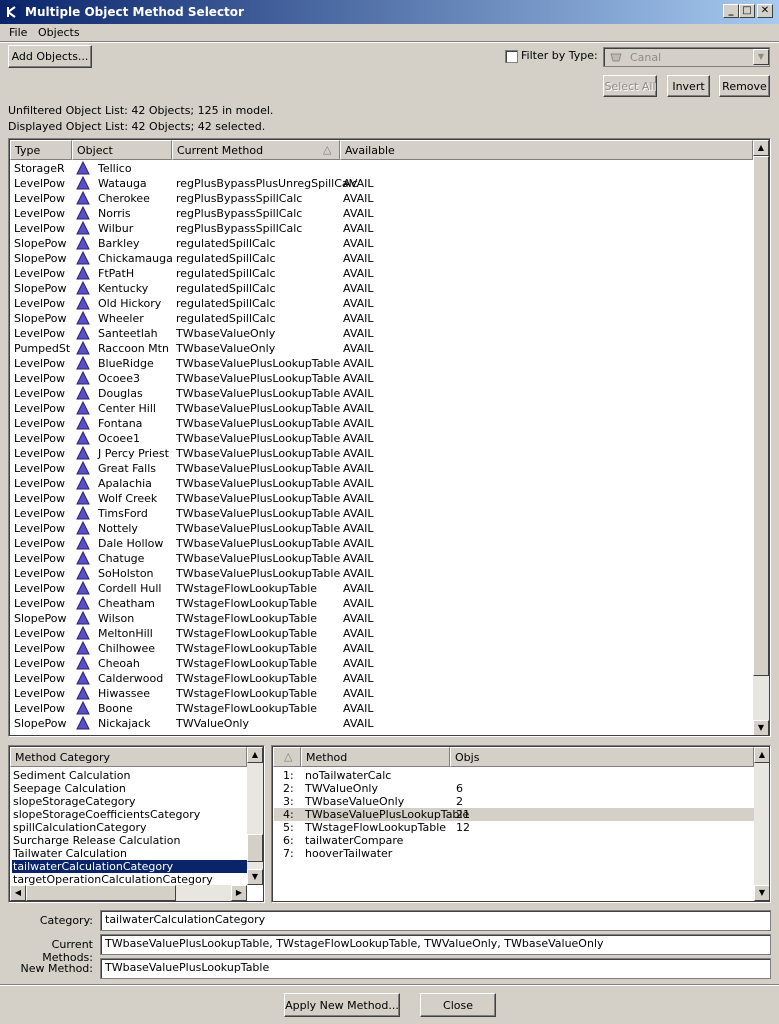 This screenshot has width=779, height=1024. Describe the element at coordinates (380, 318) in the screenshot. I see `table-row: SlopePow Wheeler regulatedSpillCalc AVAIL` at that location.